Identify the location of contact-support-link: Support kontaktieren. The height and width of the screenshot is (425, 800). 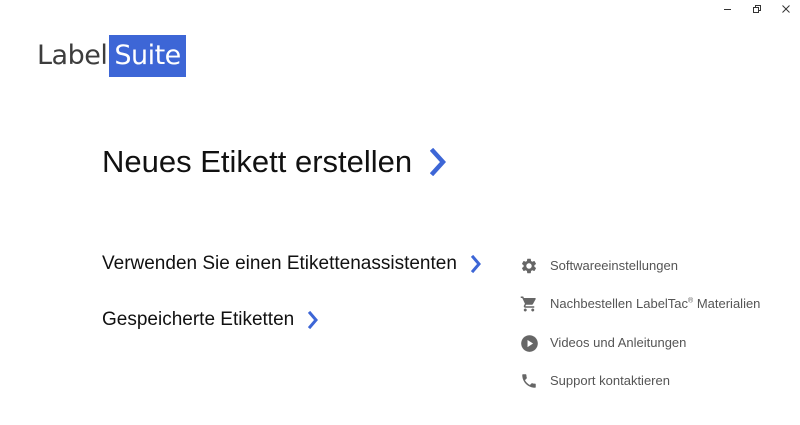
(594, 381).